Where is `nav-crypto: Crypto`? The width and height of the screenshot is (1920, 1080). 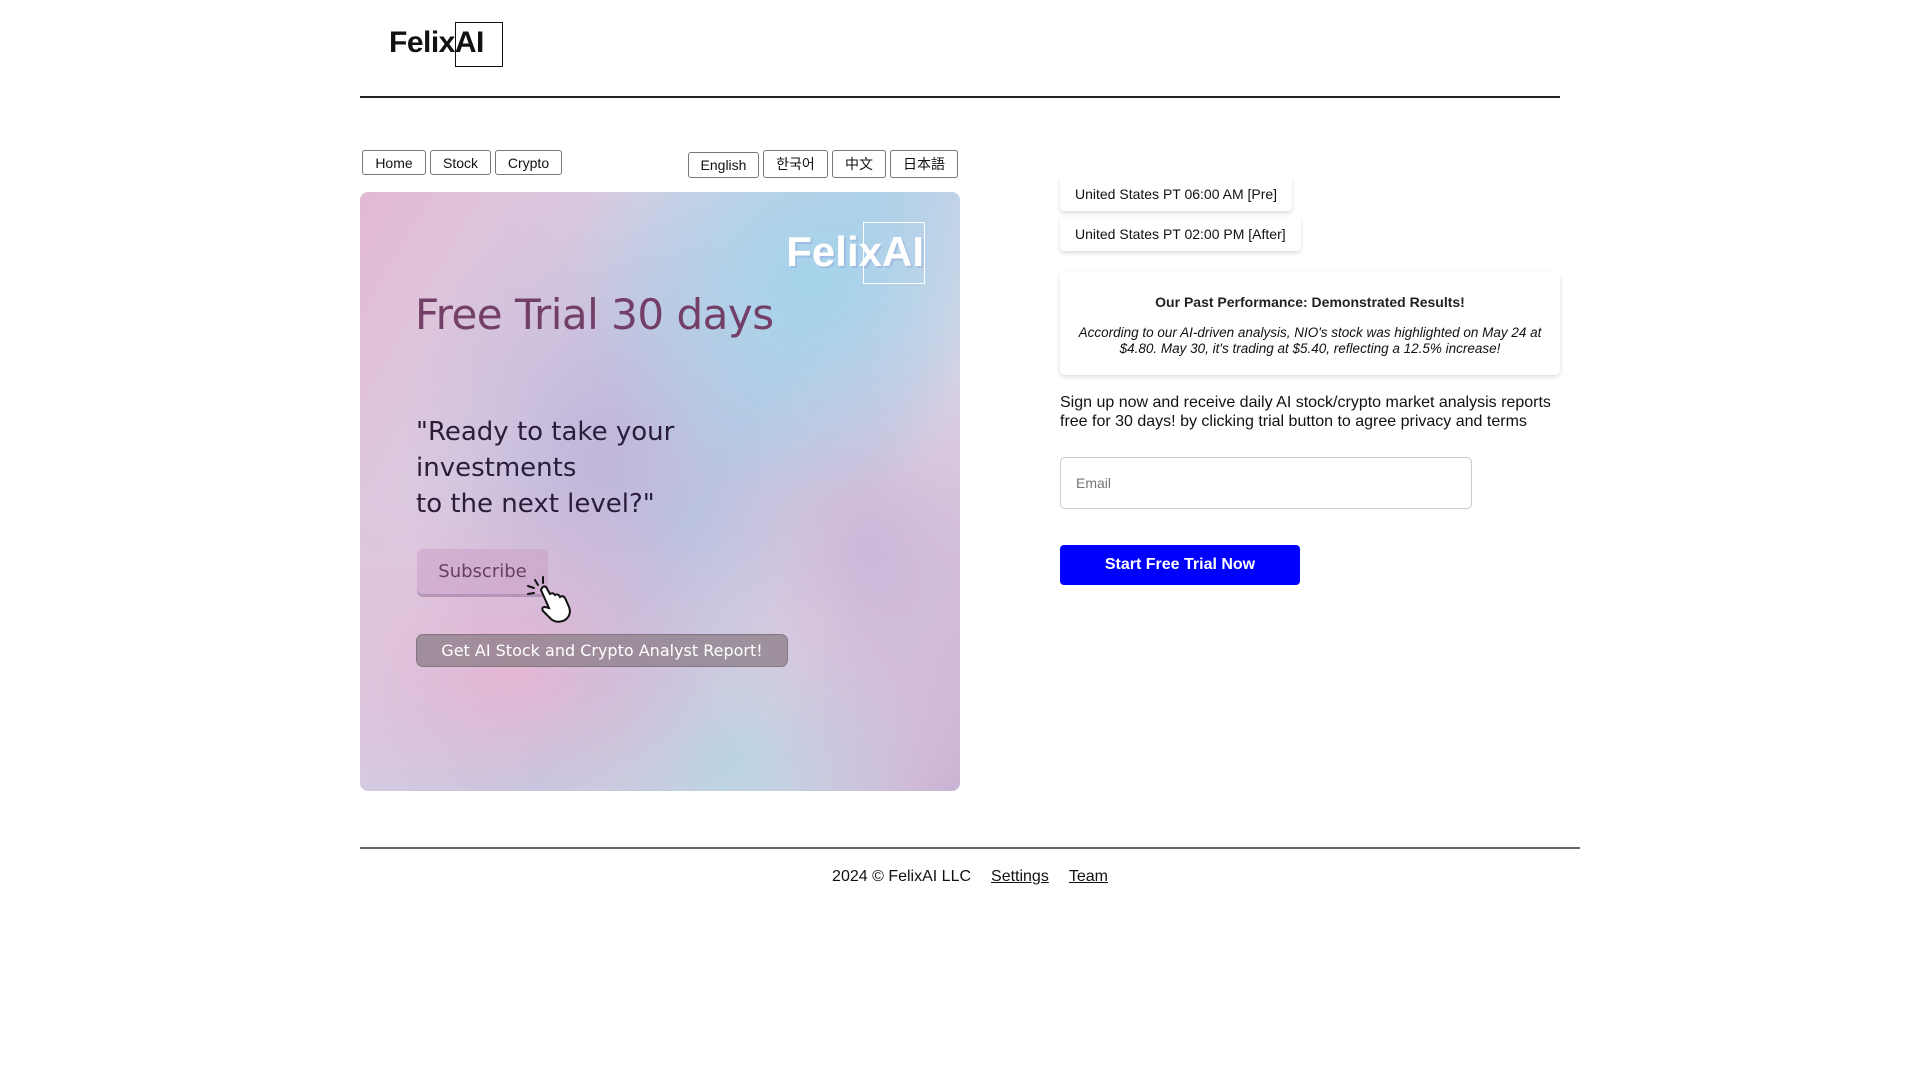
nav-crypto: Crypto is located at coordinates (528, 162).